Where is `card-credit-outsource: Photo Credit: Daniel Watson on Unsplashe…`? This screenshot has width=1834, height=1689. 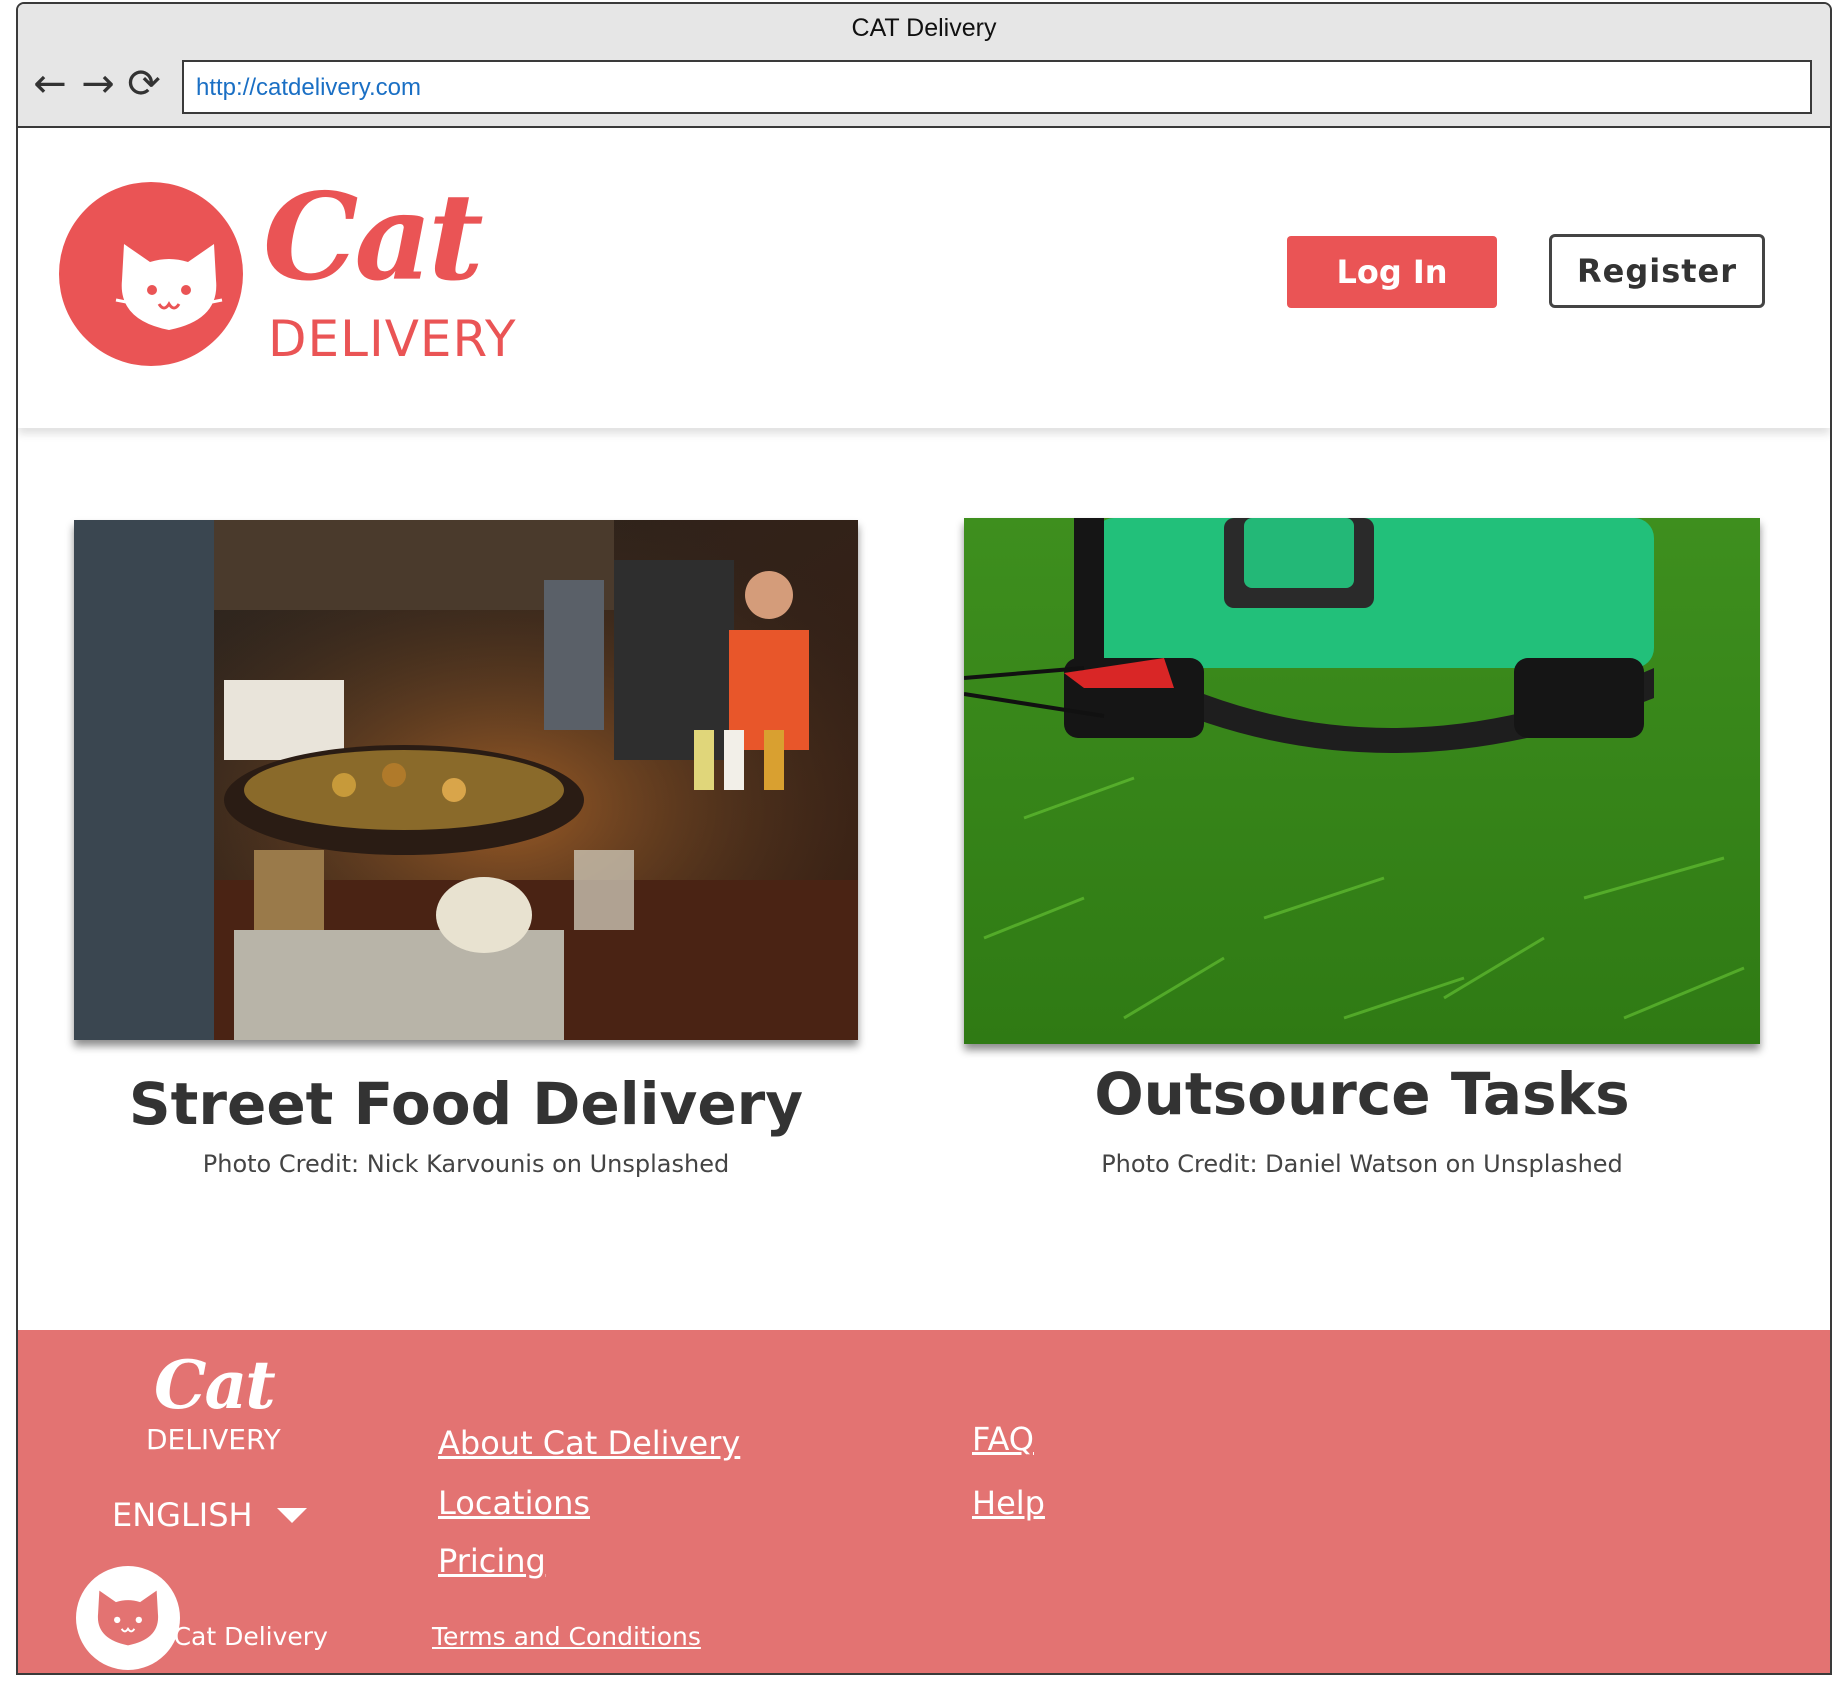 card-credit-outsource: Photo Credit: Daniel Watson on Unsplashe… is located at coordinates (1362, 1164).